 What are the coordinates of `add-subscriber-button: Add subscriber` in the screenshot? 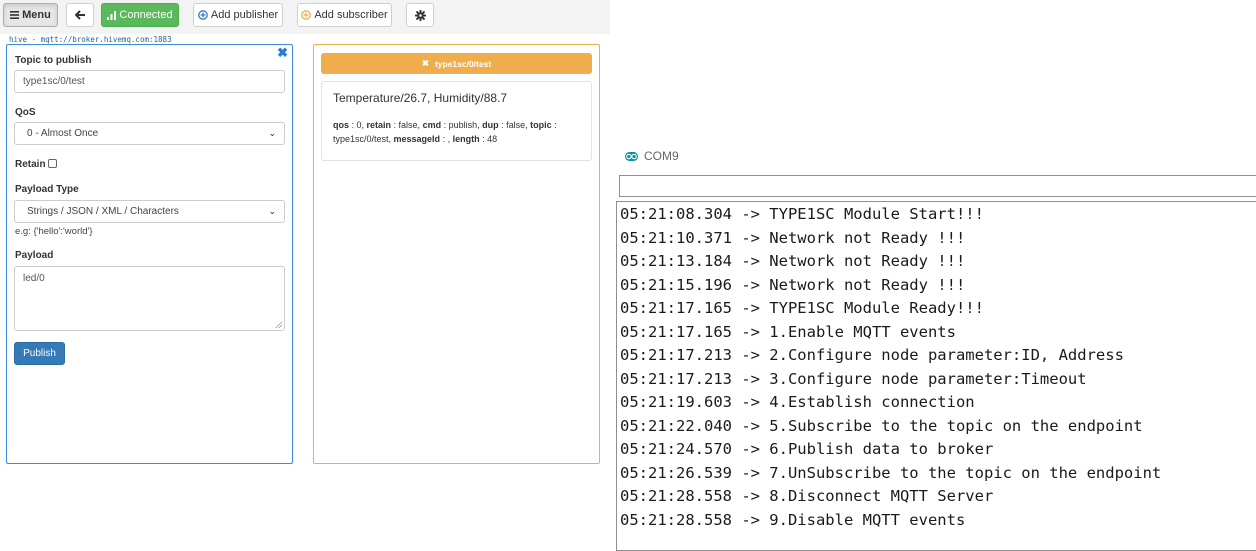 It's located at (344, 15).